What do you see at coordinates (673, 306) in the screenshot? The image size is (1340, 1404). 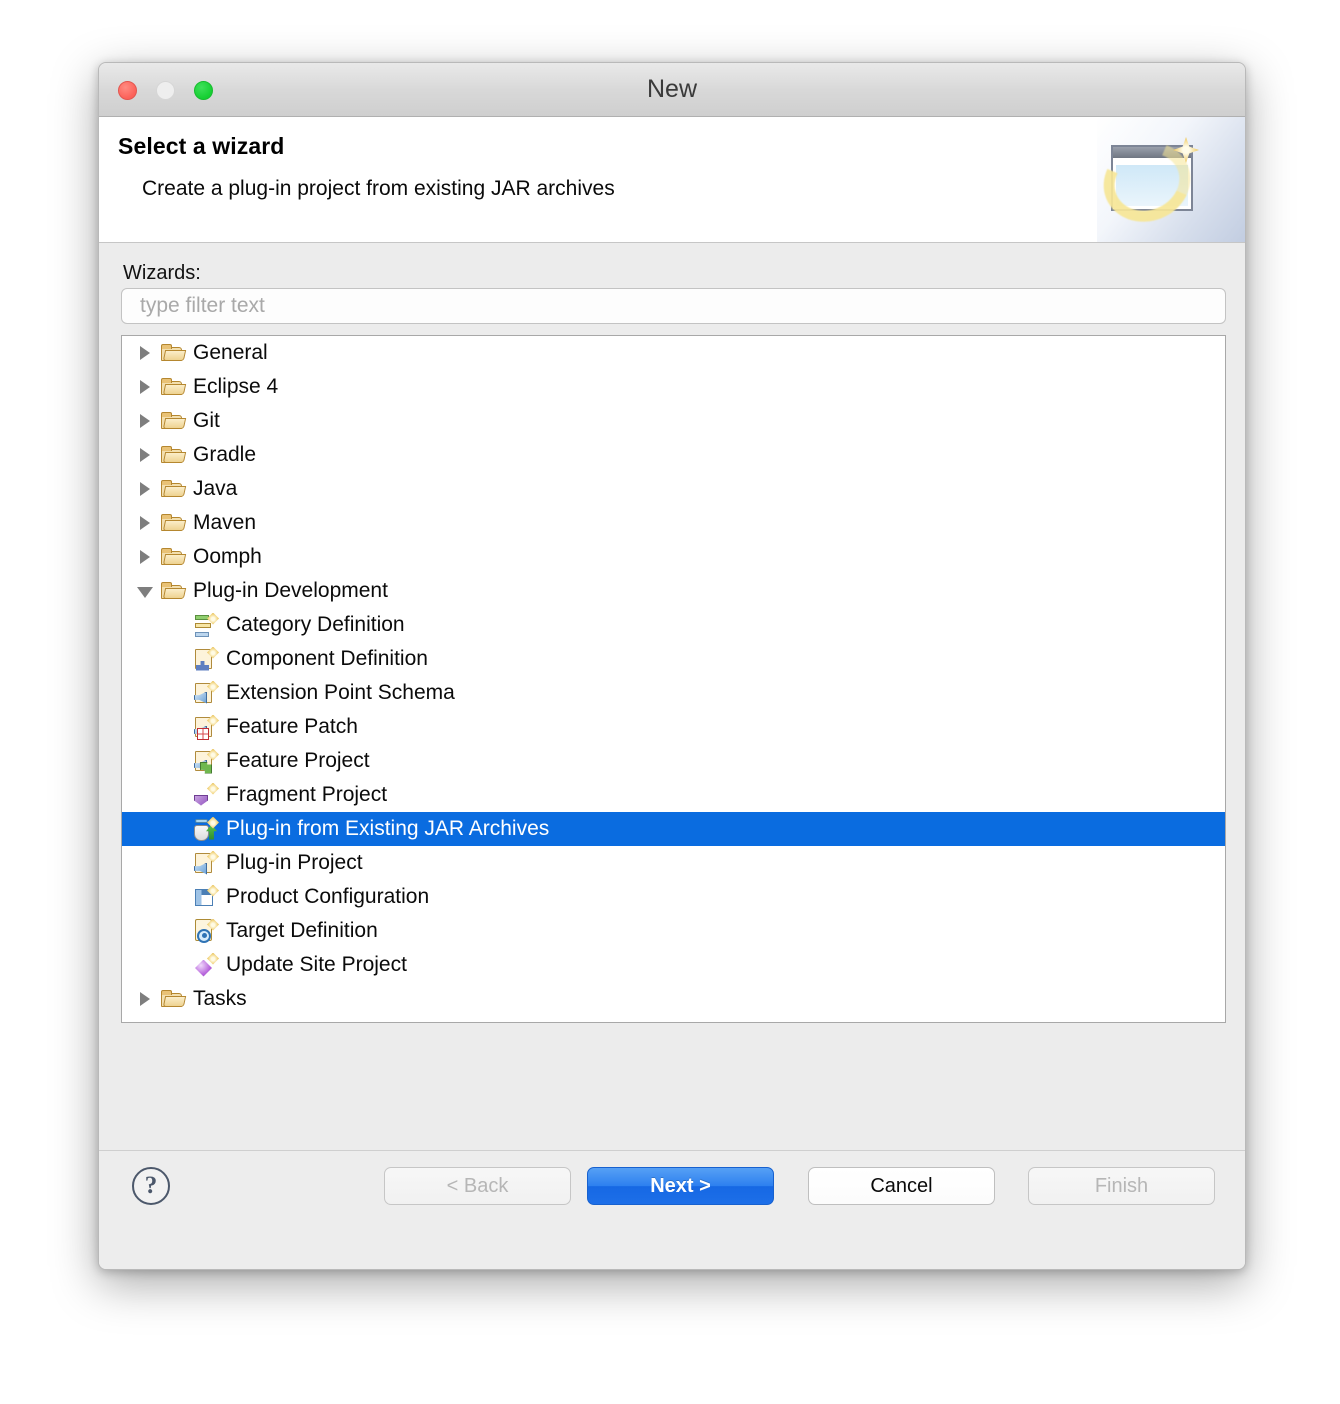 I see `filter-input` at bounding box center [673, 306].